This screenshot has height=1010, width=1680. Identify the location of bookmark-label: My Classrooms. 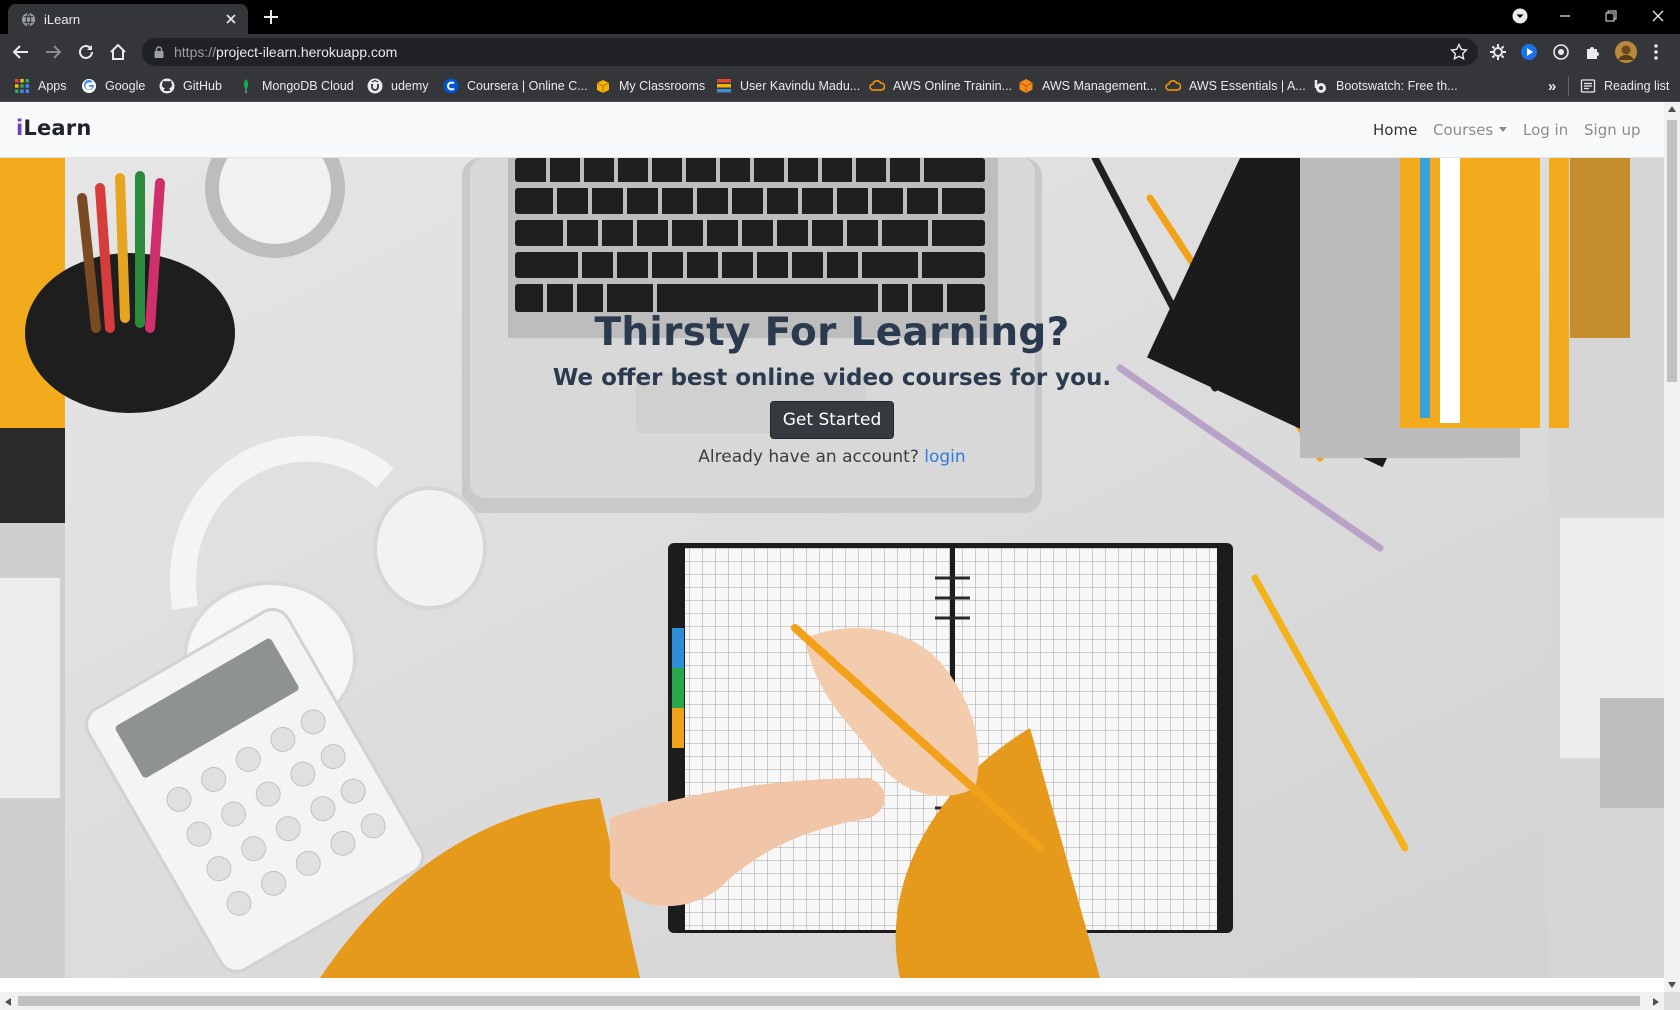
(662, 86).